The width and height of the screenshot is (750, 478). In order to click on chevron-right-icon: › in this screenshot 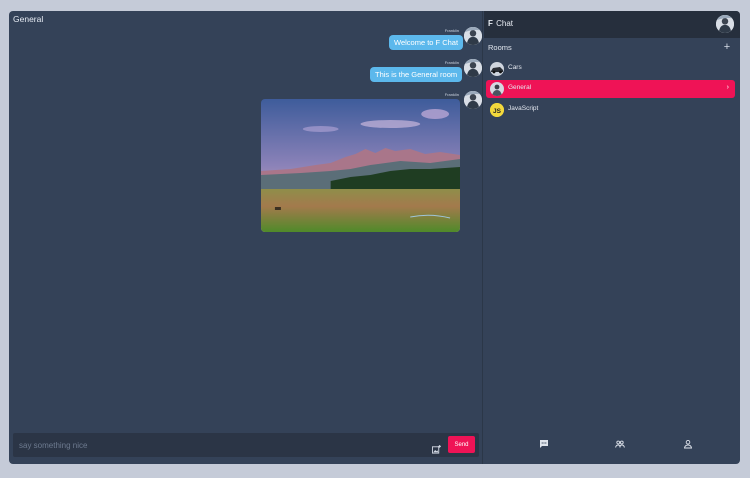, I will do `click(727, 87)`.